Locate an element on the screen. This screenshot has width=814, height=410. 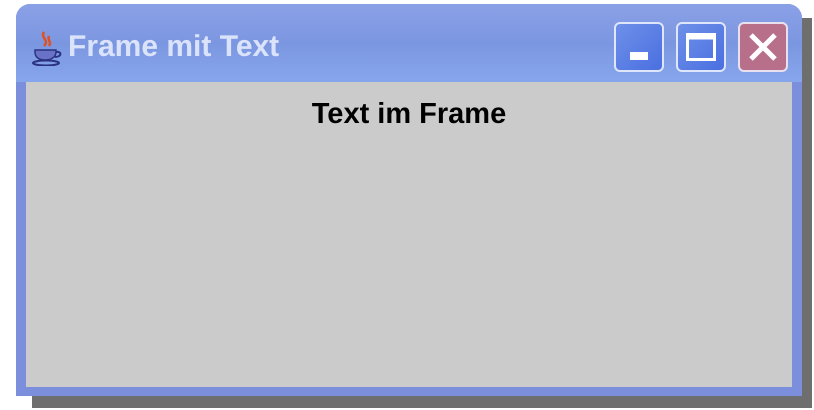
maximize-icon is located at coordinates (701, 47).